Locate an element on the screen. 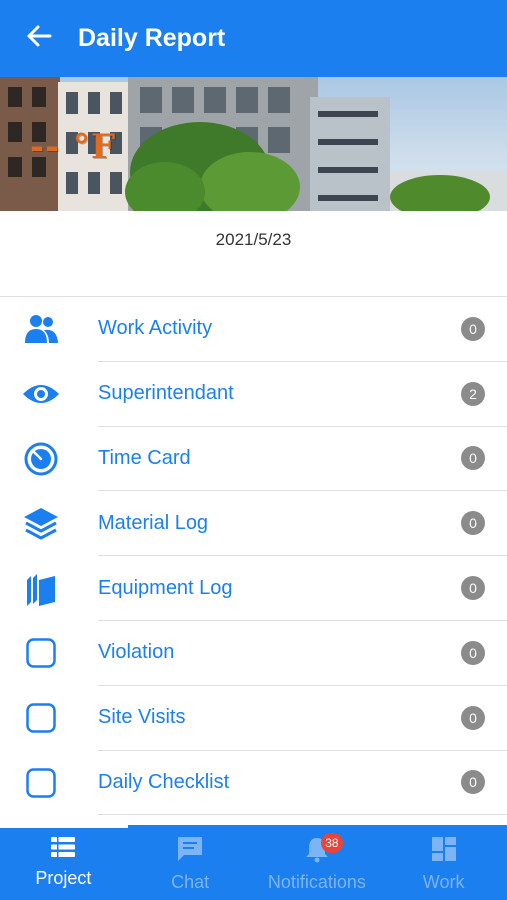 The width and height of the screenshot is (507, 900). boxes-icon is located at coordinates (41, 588).